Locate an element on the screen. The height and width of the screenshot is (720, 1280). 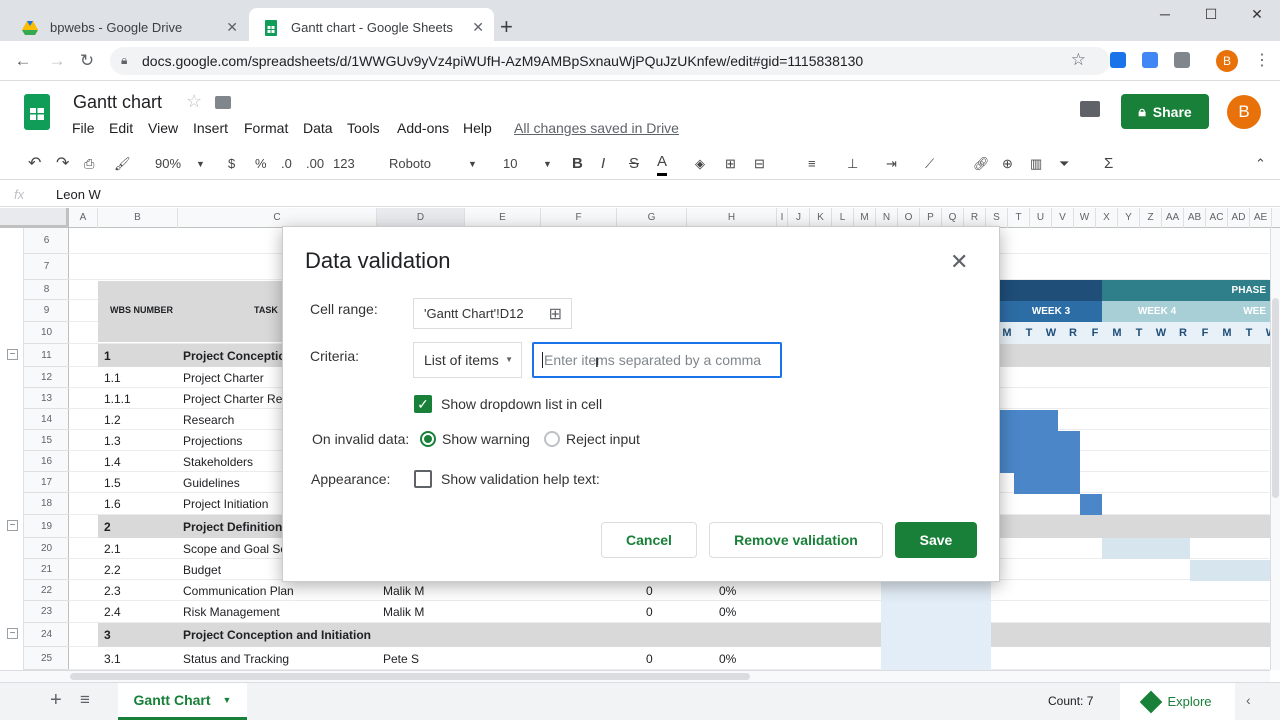
zoom-select: 90% is located at coordinates (168, 164).